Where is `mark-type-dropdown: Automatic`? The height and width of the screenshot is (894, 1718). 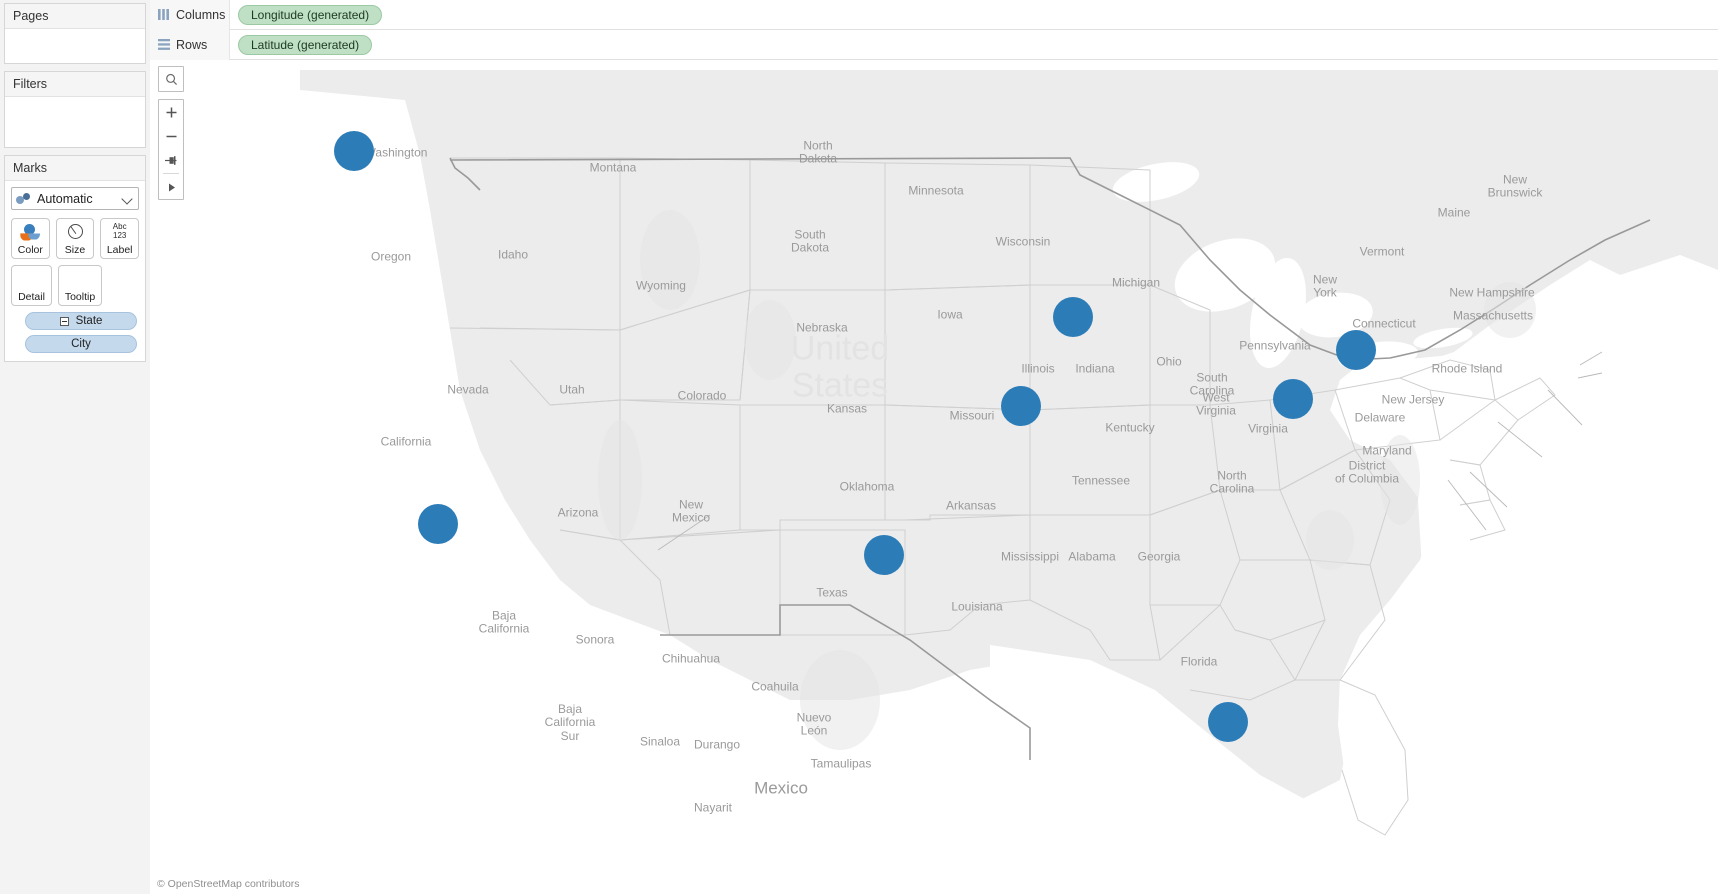 mark-type-dropdown: Automatic is located at coordinates (75, 198).